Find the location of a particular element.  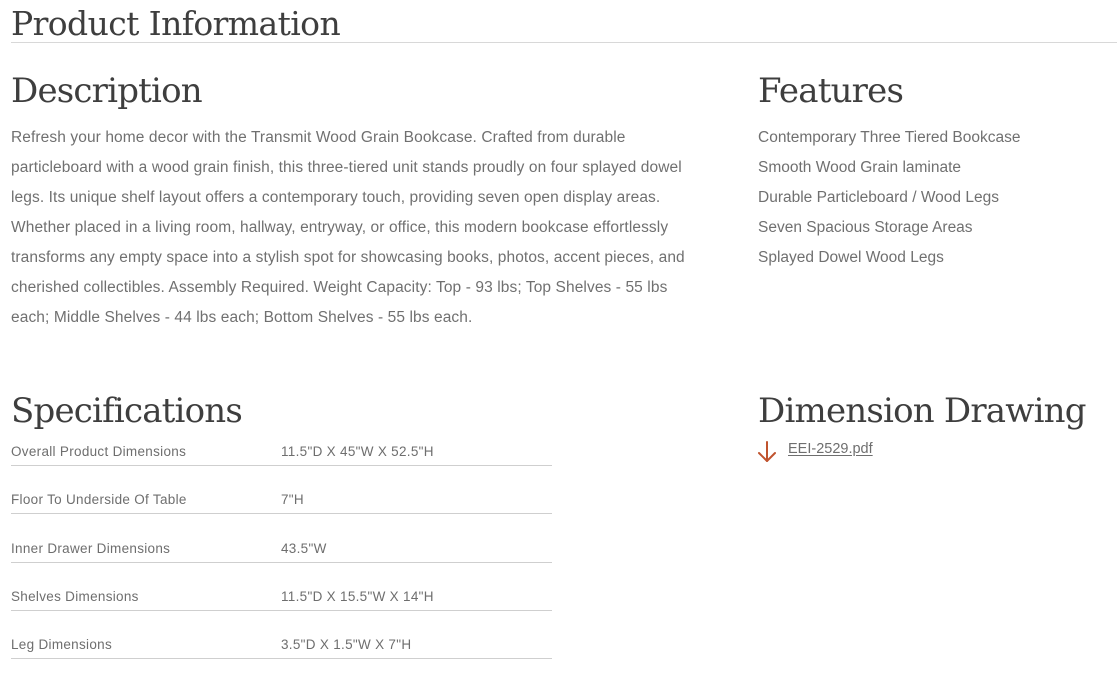

spec-value: 3.5"D X 1.5"W X 7"H is located at coordinates (346, 645).